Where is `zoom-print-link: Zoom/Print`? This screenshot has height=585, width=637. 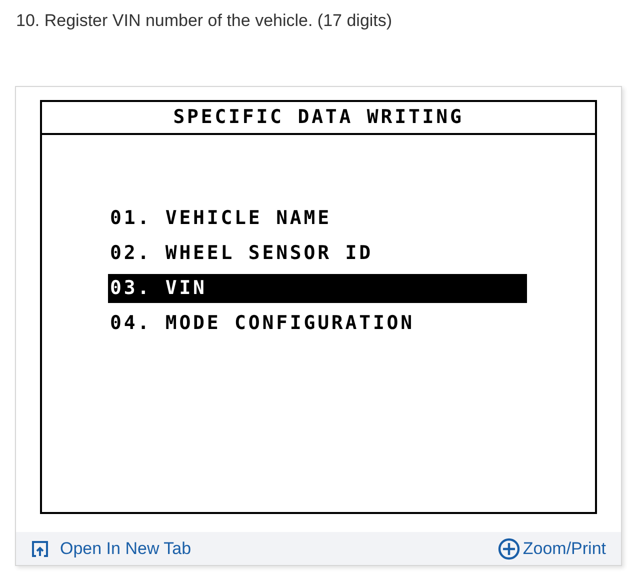
zoom-print-link: Zoom/Print is located at coordinates (552, 549).